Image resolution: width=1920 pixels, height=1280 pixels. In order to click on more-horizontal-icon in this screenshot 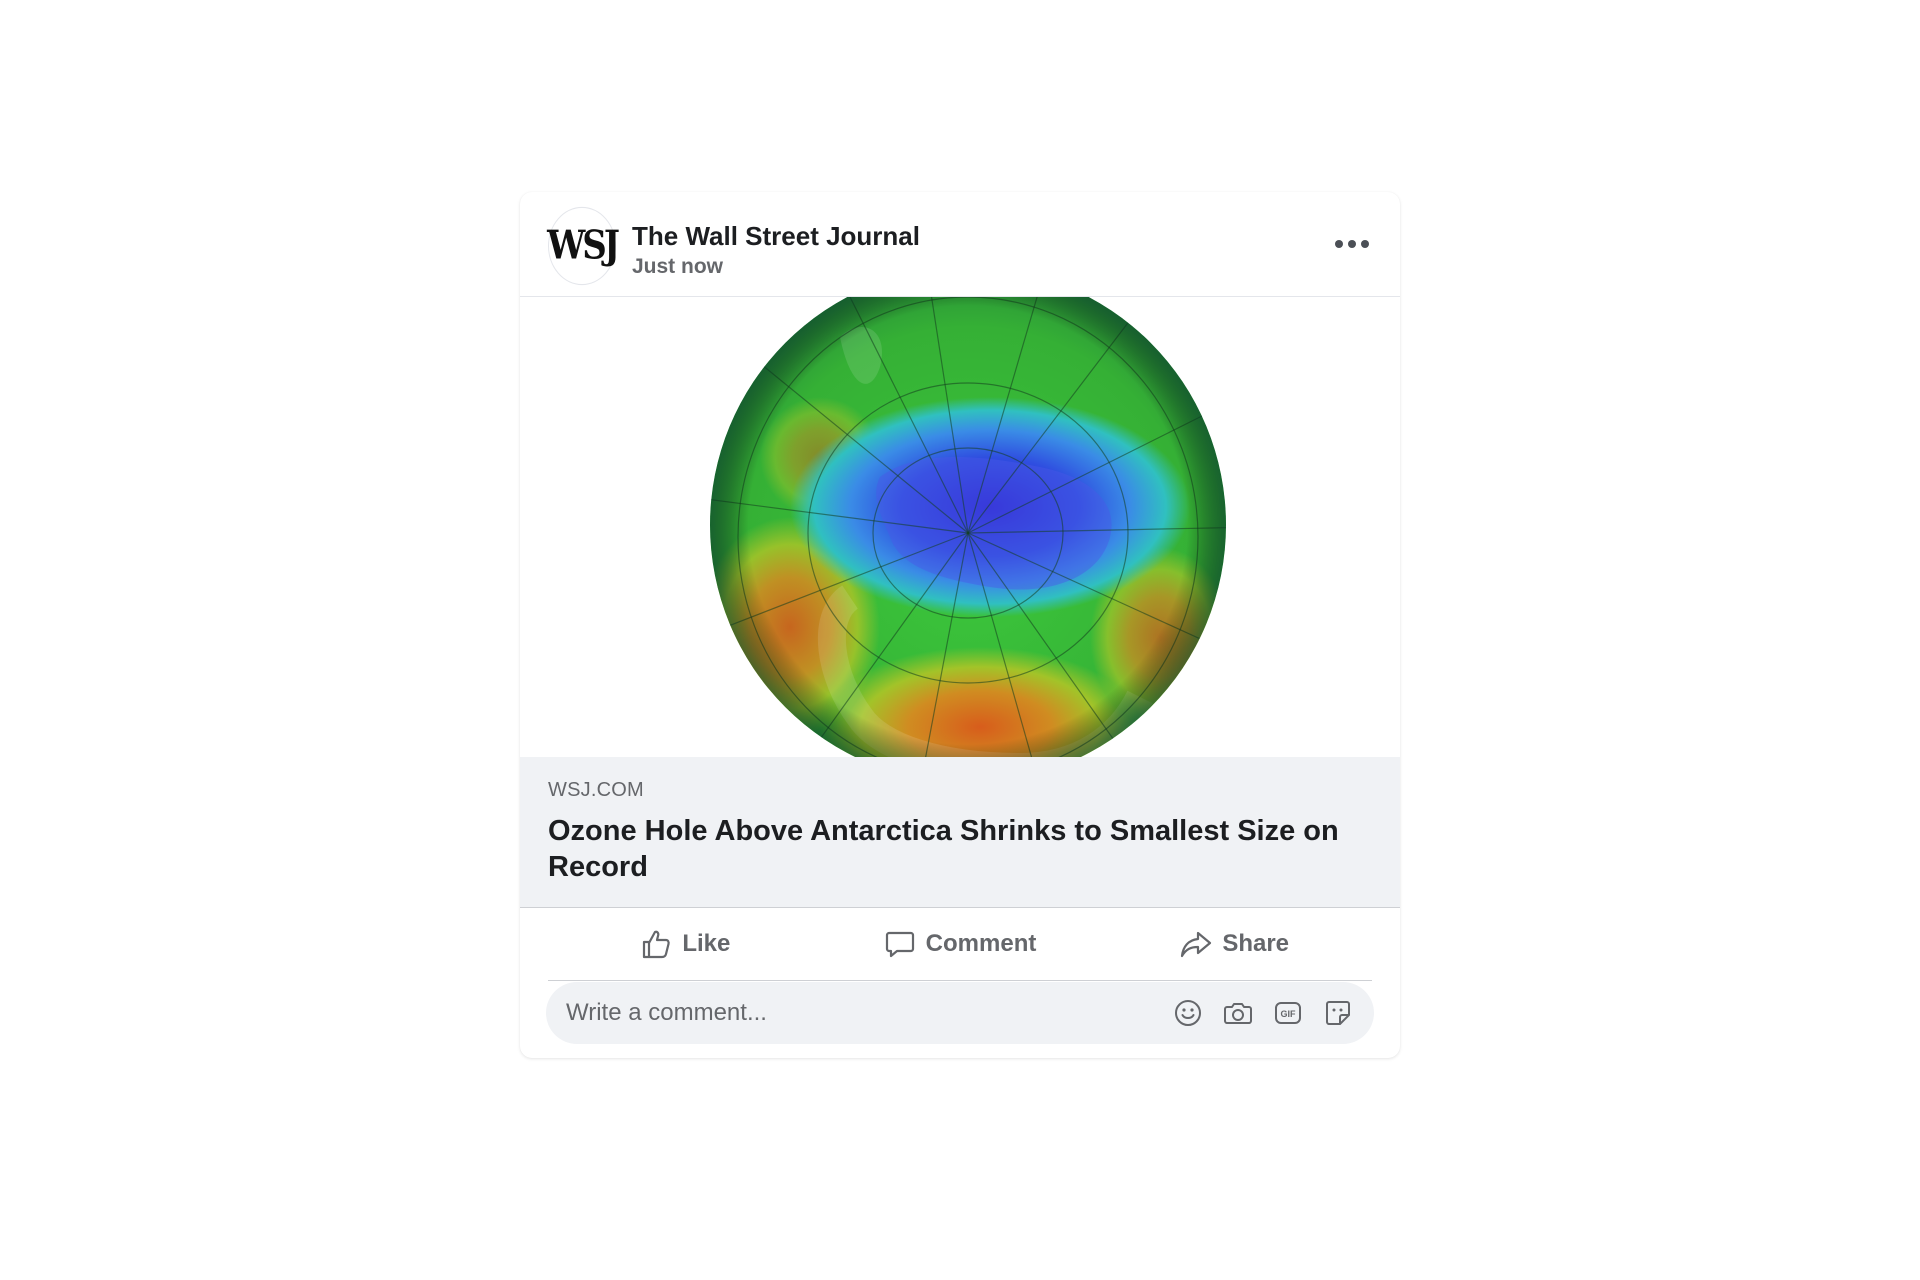, I will do `click(1339, 244)`.